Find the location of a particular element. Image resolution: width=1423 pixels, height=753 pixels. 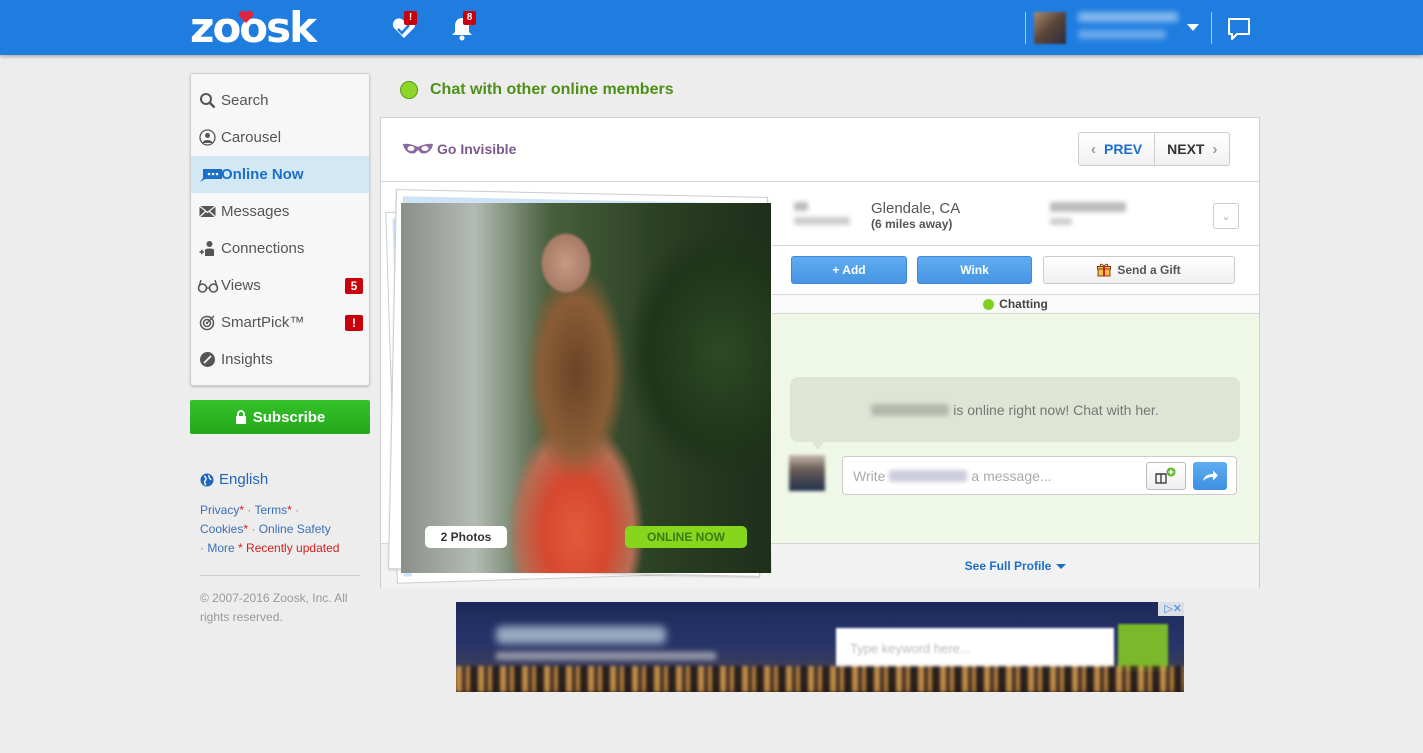

profile-actions: + Add Wink Send a Gift is located at coordinates (1015, 270).